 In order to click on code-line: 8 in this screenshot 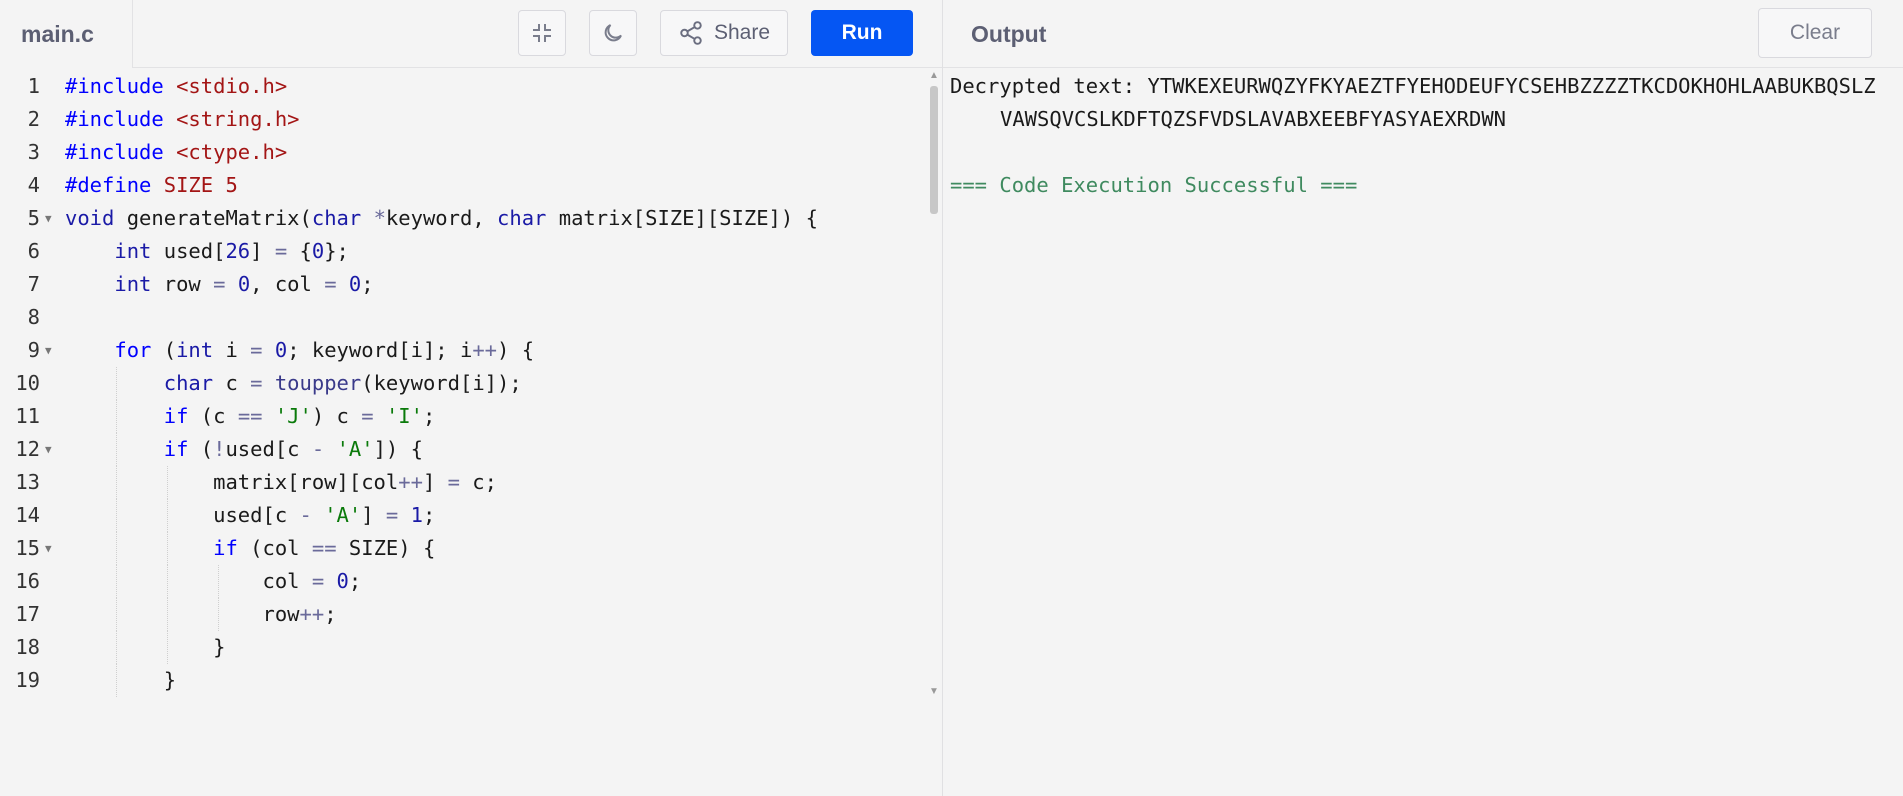, I will do `click(471, 317)`.